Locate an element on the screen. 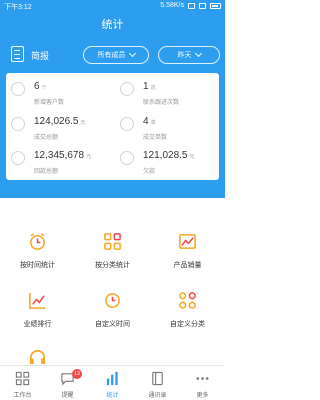 The width and height of the screenshot is (320, 400). page-title: 统计 is located at coordinates (112, 25).